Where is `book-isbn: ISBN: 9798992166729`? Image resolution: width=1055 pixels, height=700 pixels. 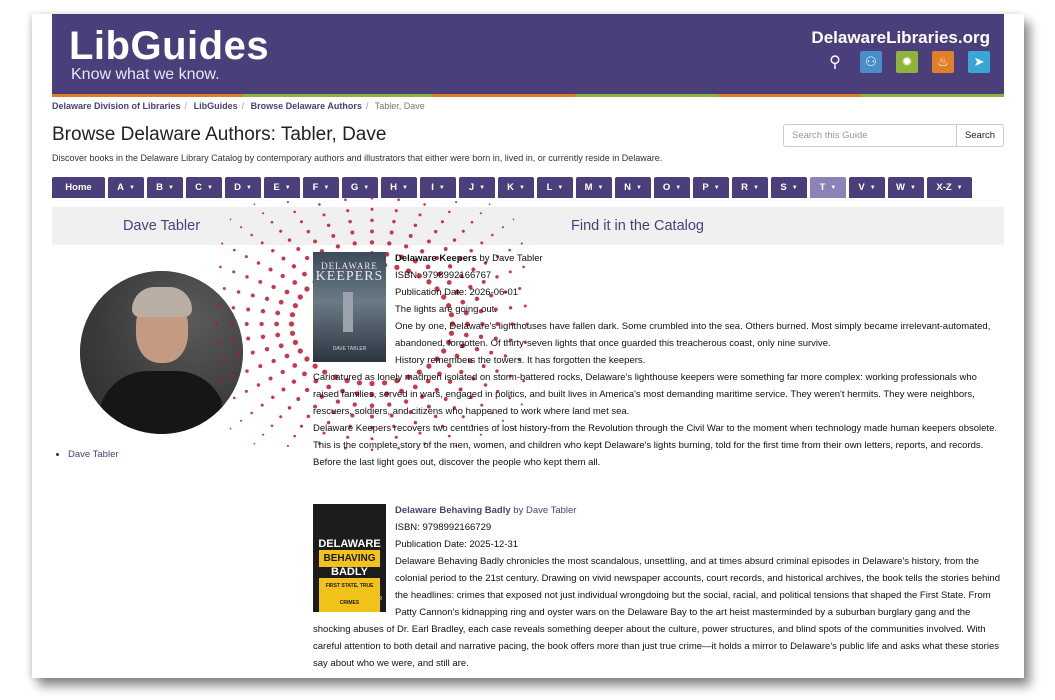 book-isbn: ISBN: 9798992166729 is located at coordinates (443, 527).